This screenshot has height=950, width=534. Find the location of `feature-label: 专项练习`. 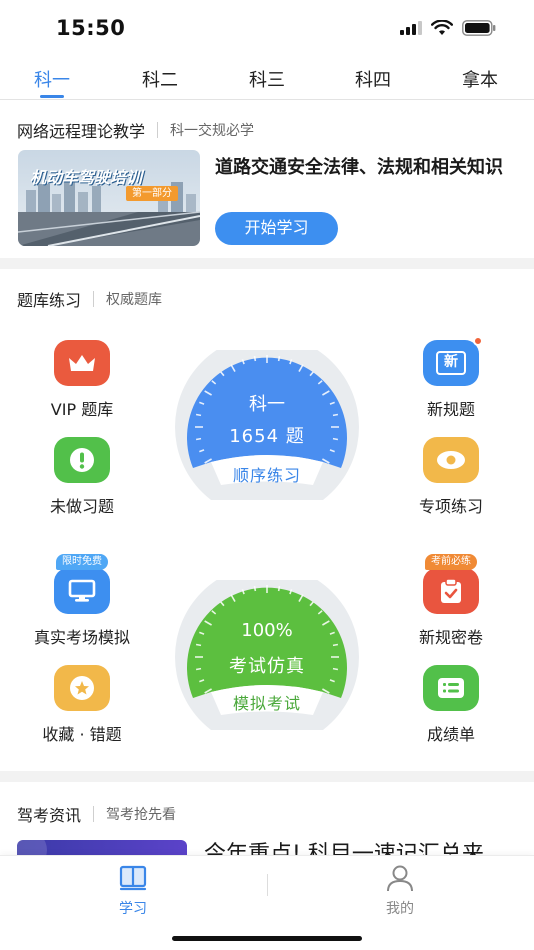

feature-label: 专项练习 is located at coordinates (450, 506).